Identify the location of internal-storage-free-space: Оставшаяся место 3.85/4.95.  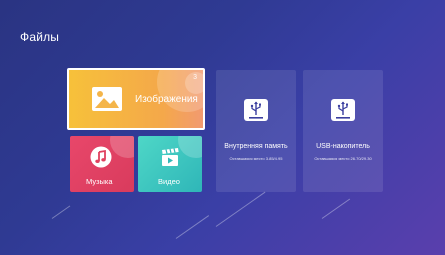
(256, 158).